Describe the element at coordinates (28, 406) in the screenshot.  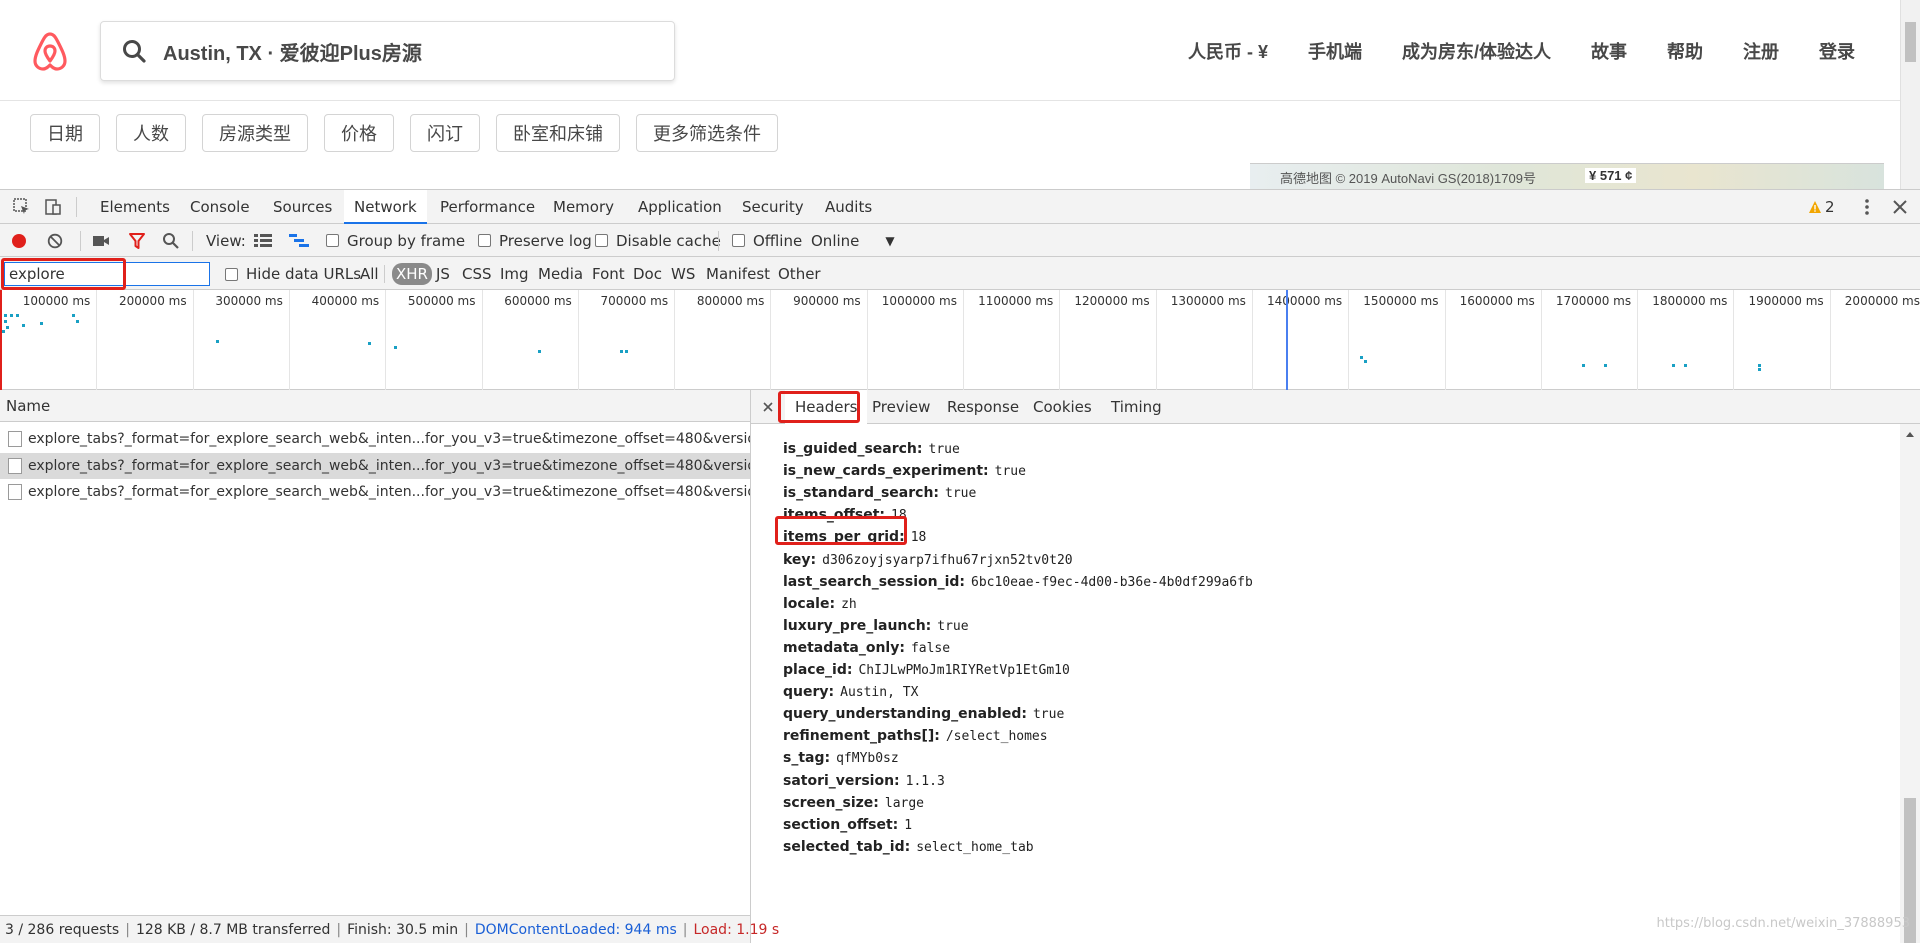
I see `column-name: Name` at that location.